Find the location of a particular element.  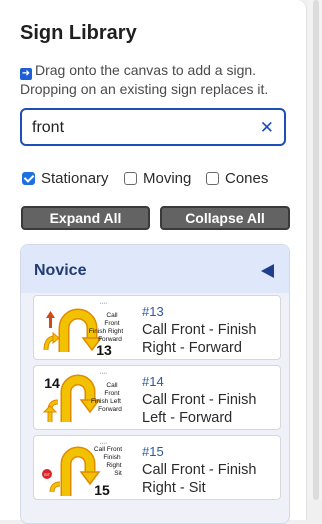

sign-number: #14 is located at coordinates (153, 381).